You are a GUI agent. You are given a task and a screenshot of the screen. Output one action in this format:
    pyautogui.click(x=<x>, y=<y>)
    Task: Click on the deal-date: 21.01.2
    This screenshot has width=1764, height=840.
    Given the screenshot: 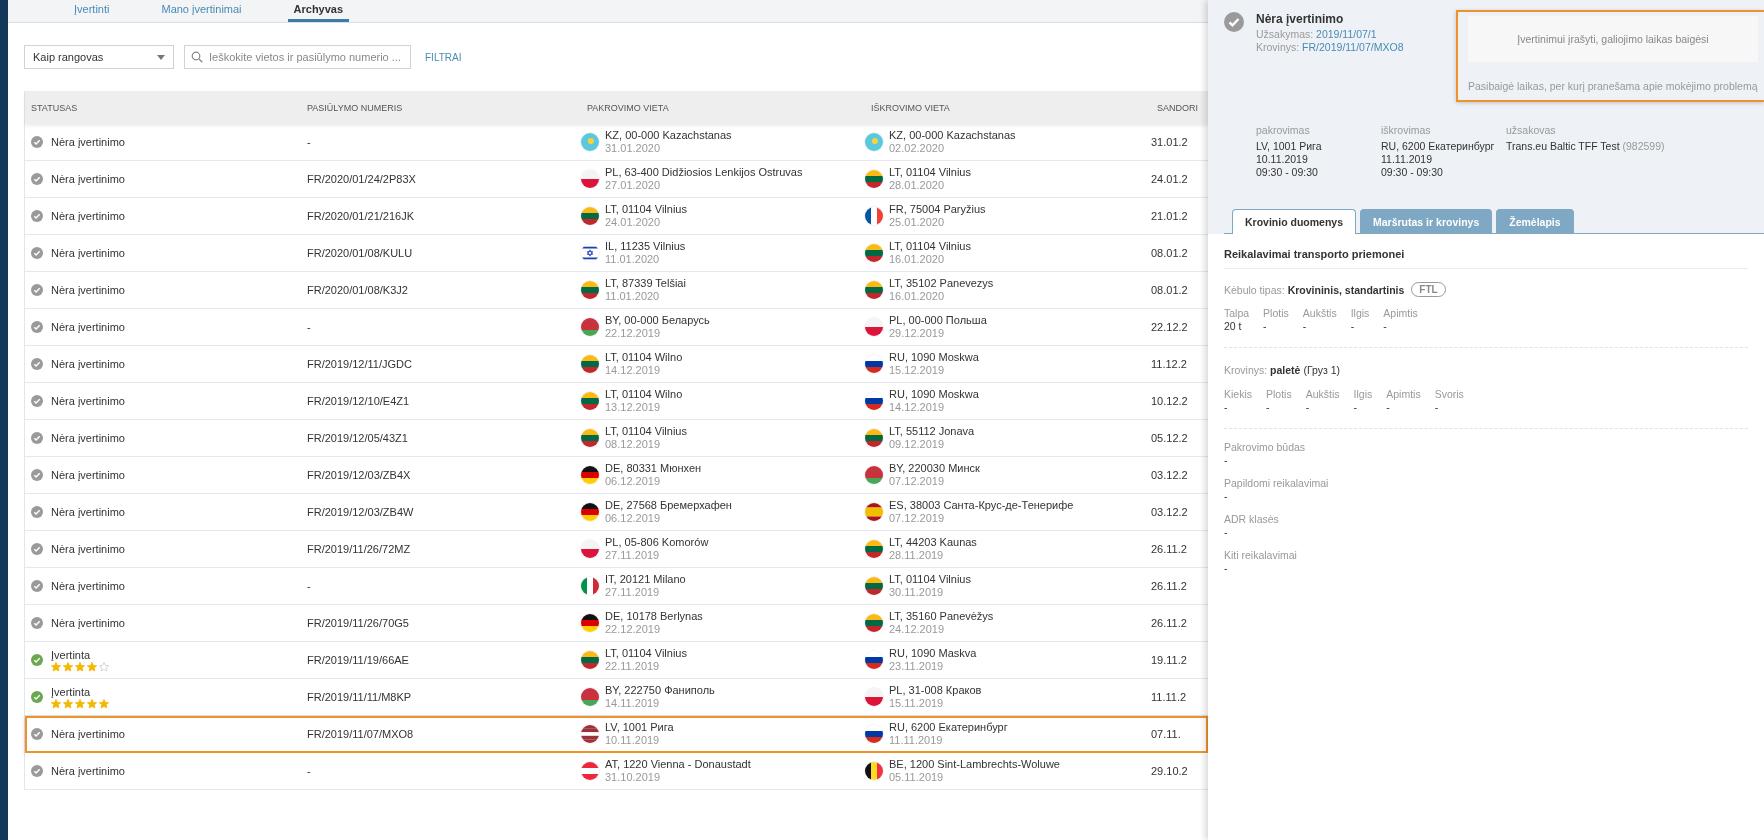 What is the action you would take?
    pyautogui.click(x=1170, y=216)
    